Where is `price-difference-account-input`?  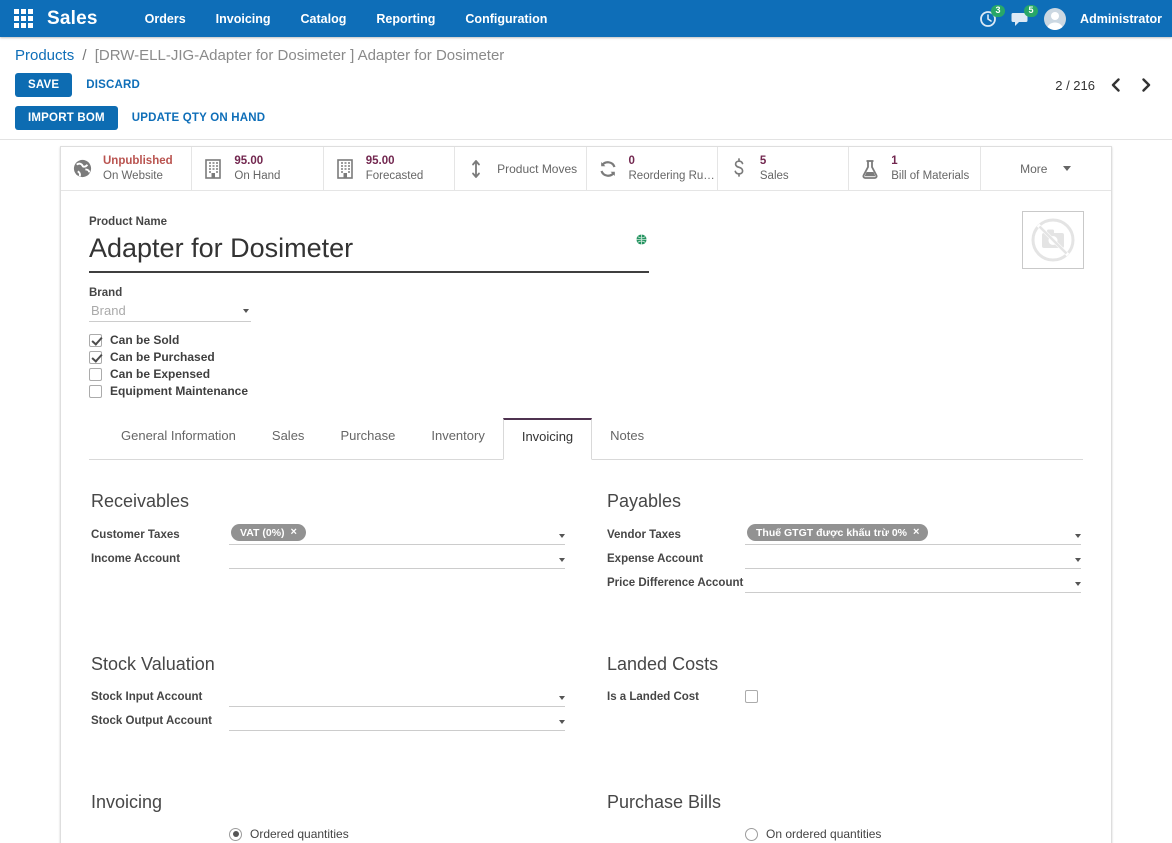 price-difference-account-input is located at coordinates (913, 583).